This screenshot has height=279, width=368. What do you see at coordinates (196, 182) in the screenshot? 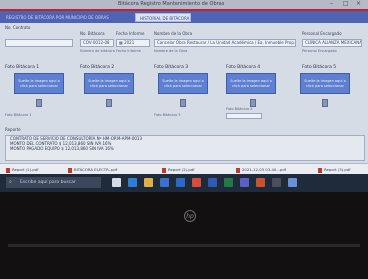
I see `chrome-icon` at bounding box center [196, 182].